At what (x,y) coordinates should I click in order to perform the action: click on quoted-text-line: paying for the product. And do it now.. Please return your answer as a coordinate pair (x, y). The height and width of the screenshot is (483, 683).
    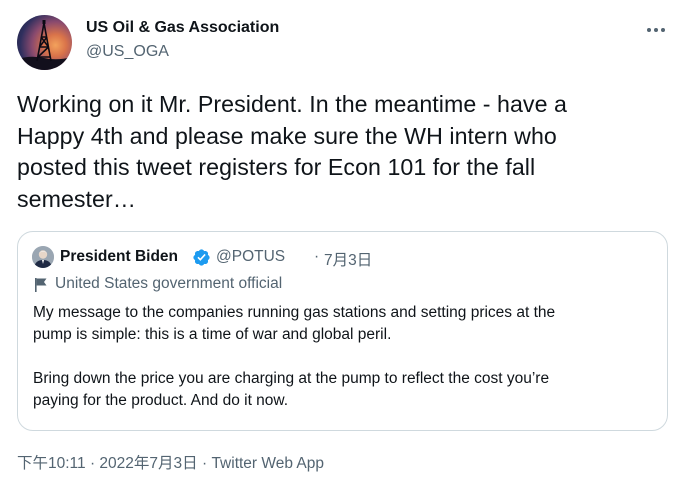
    Looking at the image, I should click on (161, 400).